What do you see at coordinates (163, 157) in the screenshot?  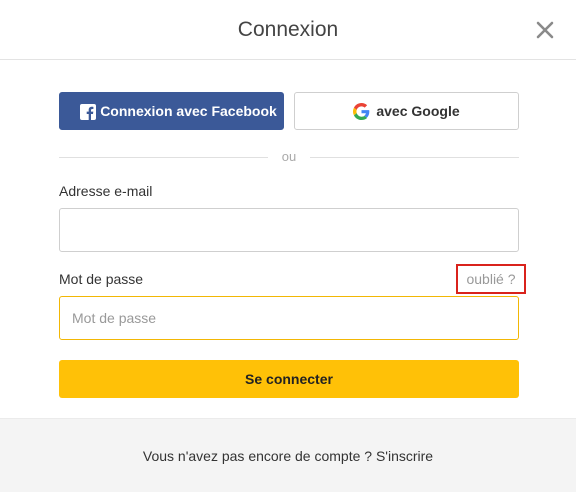 I see `divider-line-left` at bounding box center [163, 157].